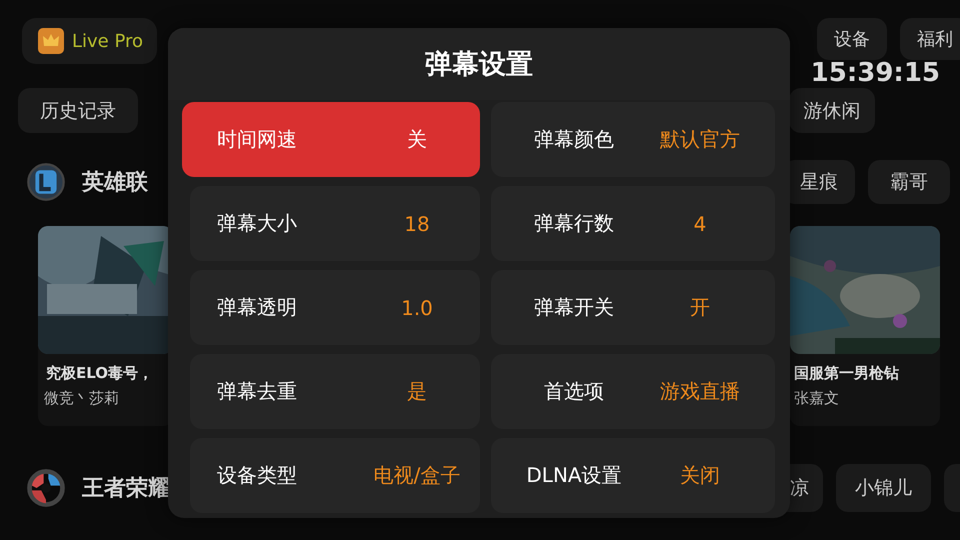  I want to click on setting-option: 弹幕去重 是, so click(335, 391).